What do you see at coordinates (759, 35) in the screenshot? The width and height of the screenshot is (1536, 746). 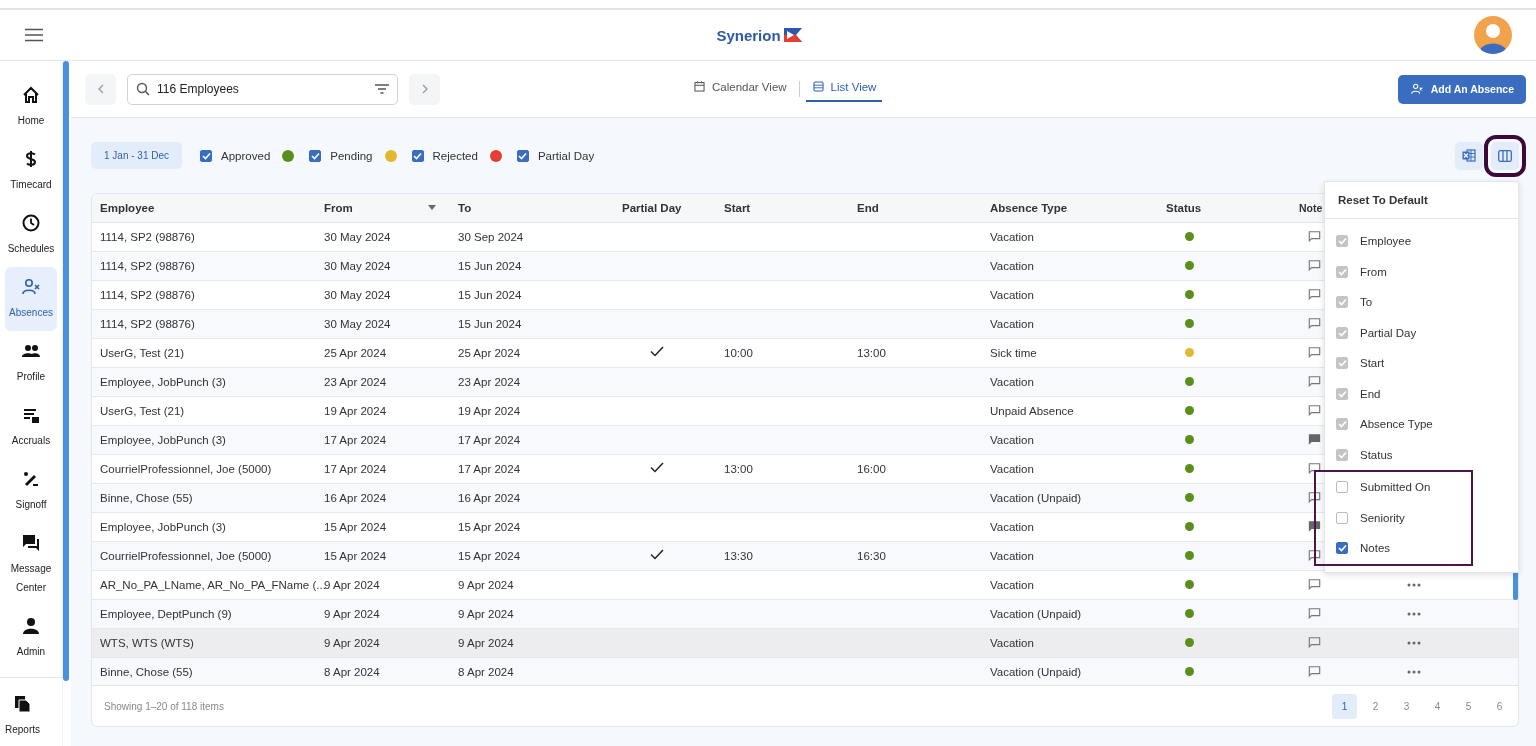 I see `logo: Synerion` at bounding box center [759, 35].